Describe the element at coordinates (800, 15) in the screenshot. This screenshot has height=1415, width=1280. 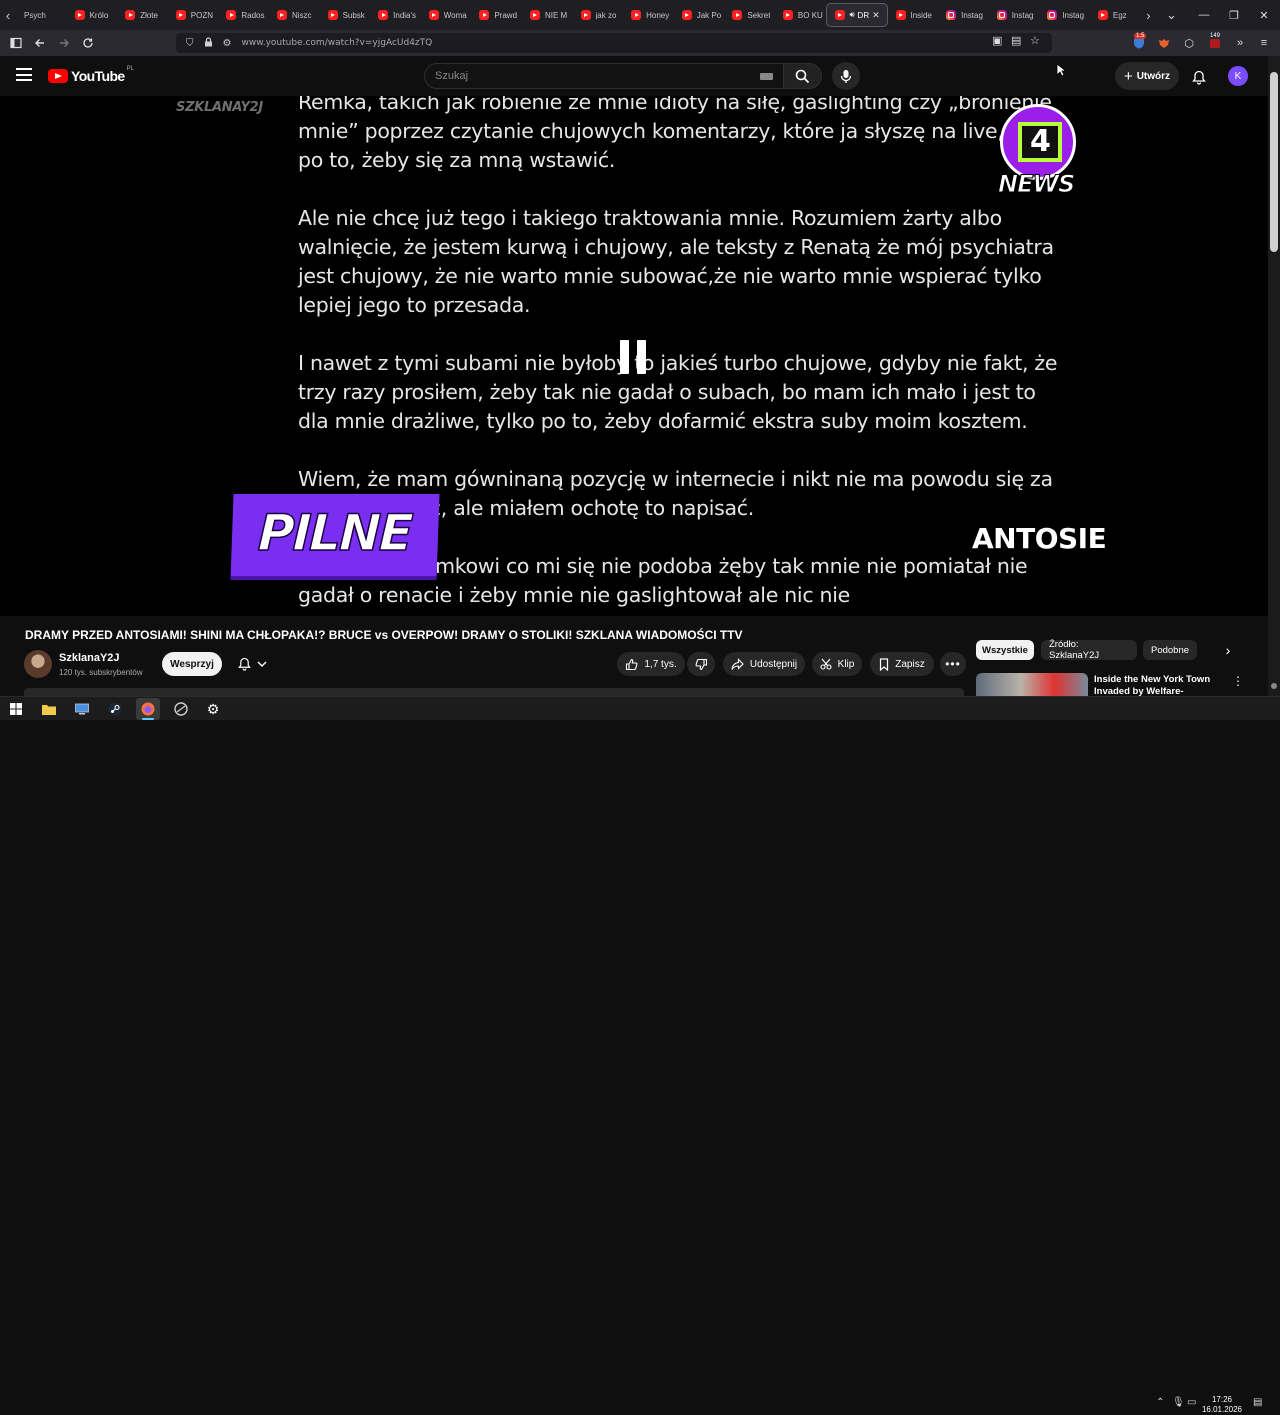
I see `browser-tab: BO KU` at that location.